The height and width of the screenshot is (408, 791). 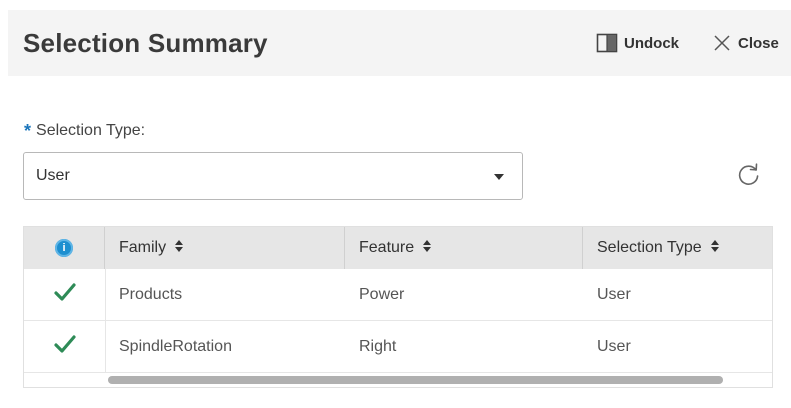 I want to click on table-row: Products Power User, so click(x=398, y=295).